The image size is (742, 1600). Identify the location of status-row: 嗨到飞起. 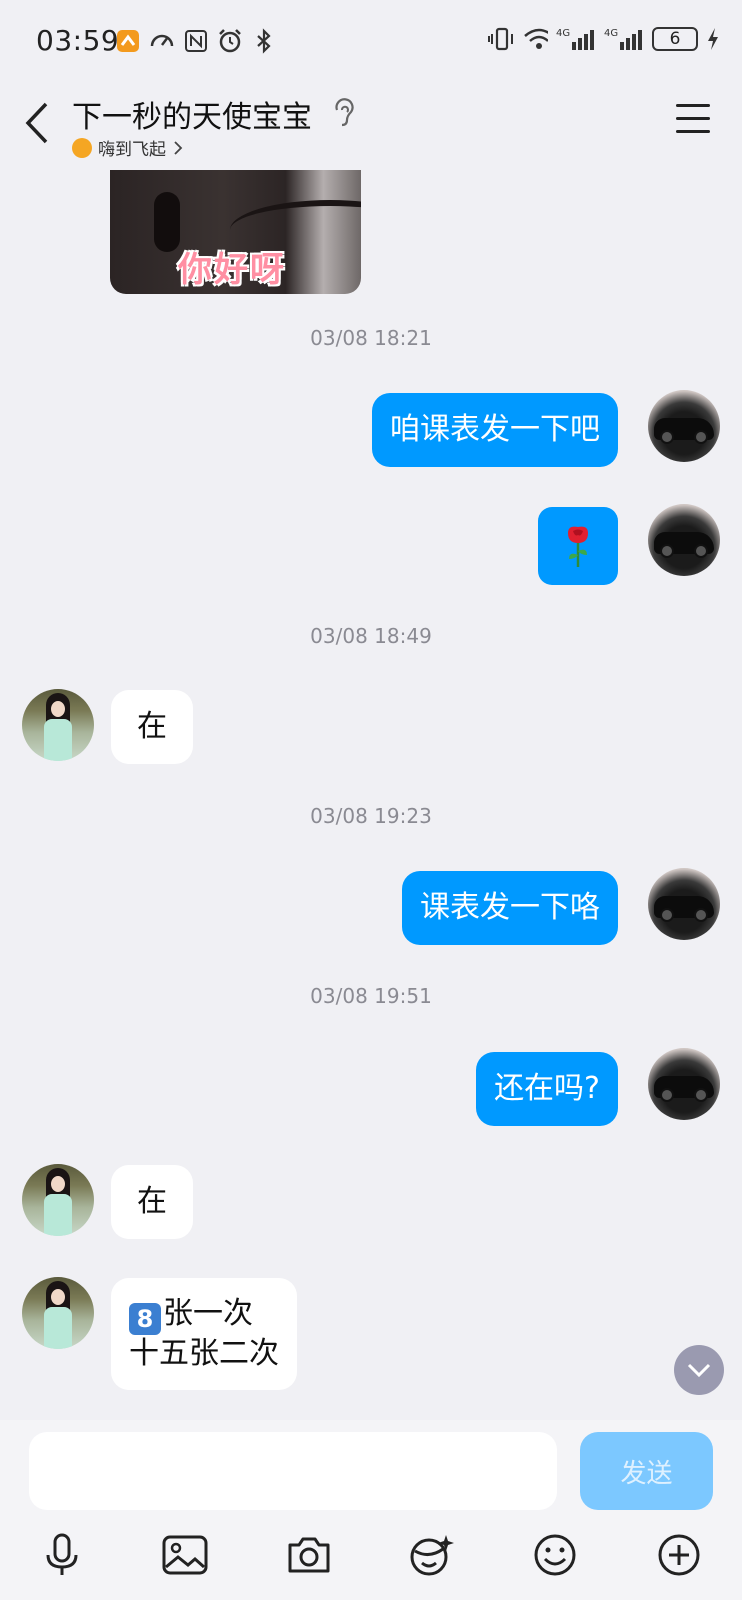
(128, 147).